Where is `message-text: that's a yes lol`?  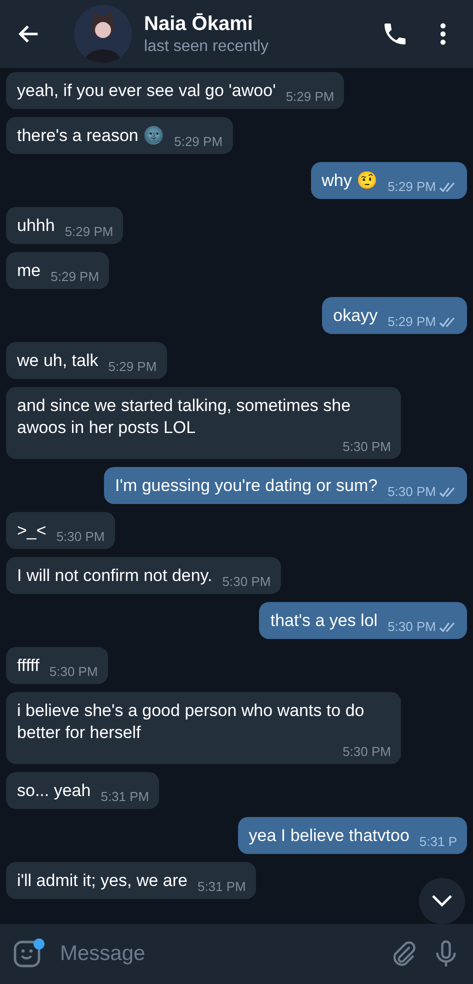 message-text: that's a yes lol is located at coordinates (324, 621).